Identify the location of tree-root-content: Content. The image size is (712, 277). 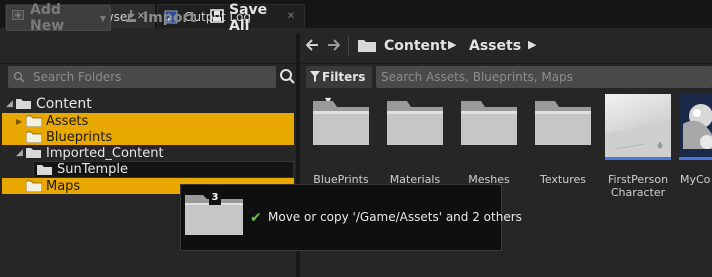
(54, 104).